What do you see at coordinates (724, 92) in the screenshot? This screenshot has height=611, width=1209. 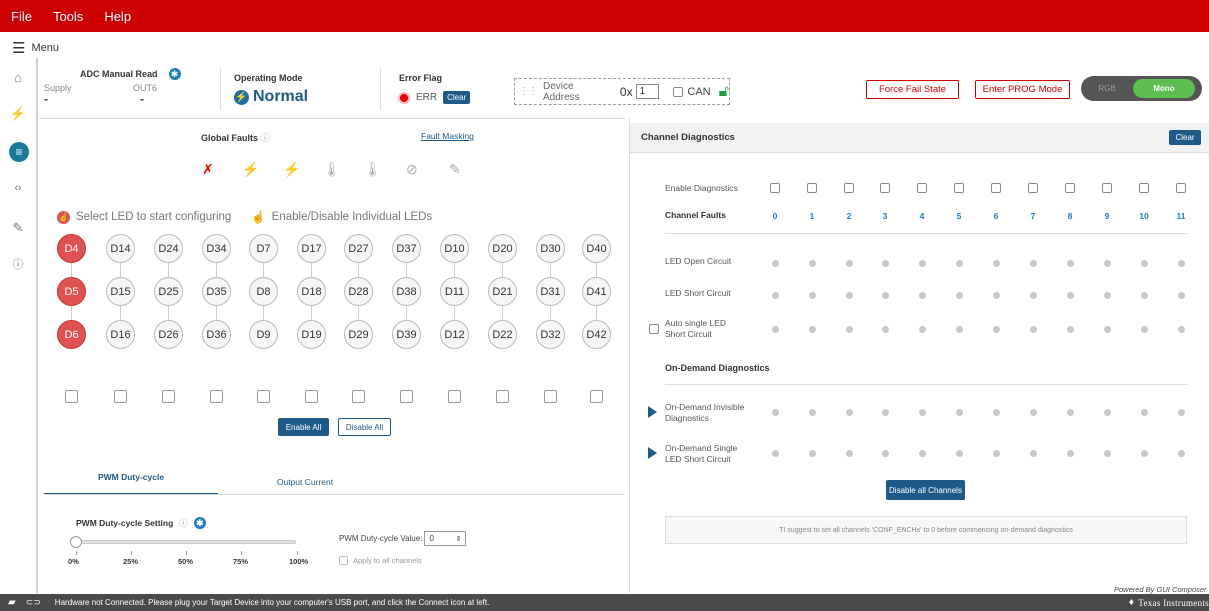 I see `unlock-icon: 🔓︎` at bounding box center [724, 92].